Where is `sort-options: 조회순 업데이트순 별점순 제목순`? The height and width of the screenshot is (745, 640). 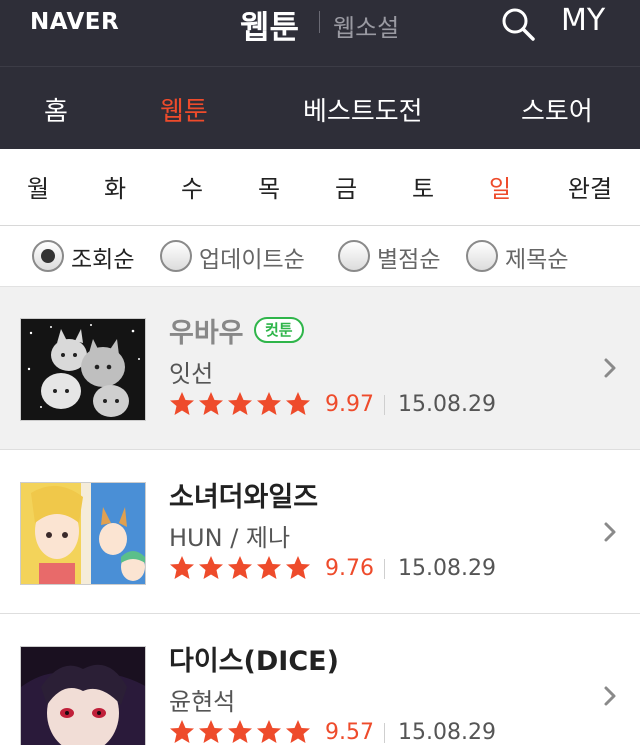
sort-options: 조회순 업데이트순 별점순 제목순 is located at coordinates (320, 256).